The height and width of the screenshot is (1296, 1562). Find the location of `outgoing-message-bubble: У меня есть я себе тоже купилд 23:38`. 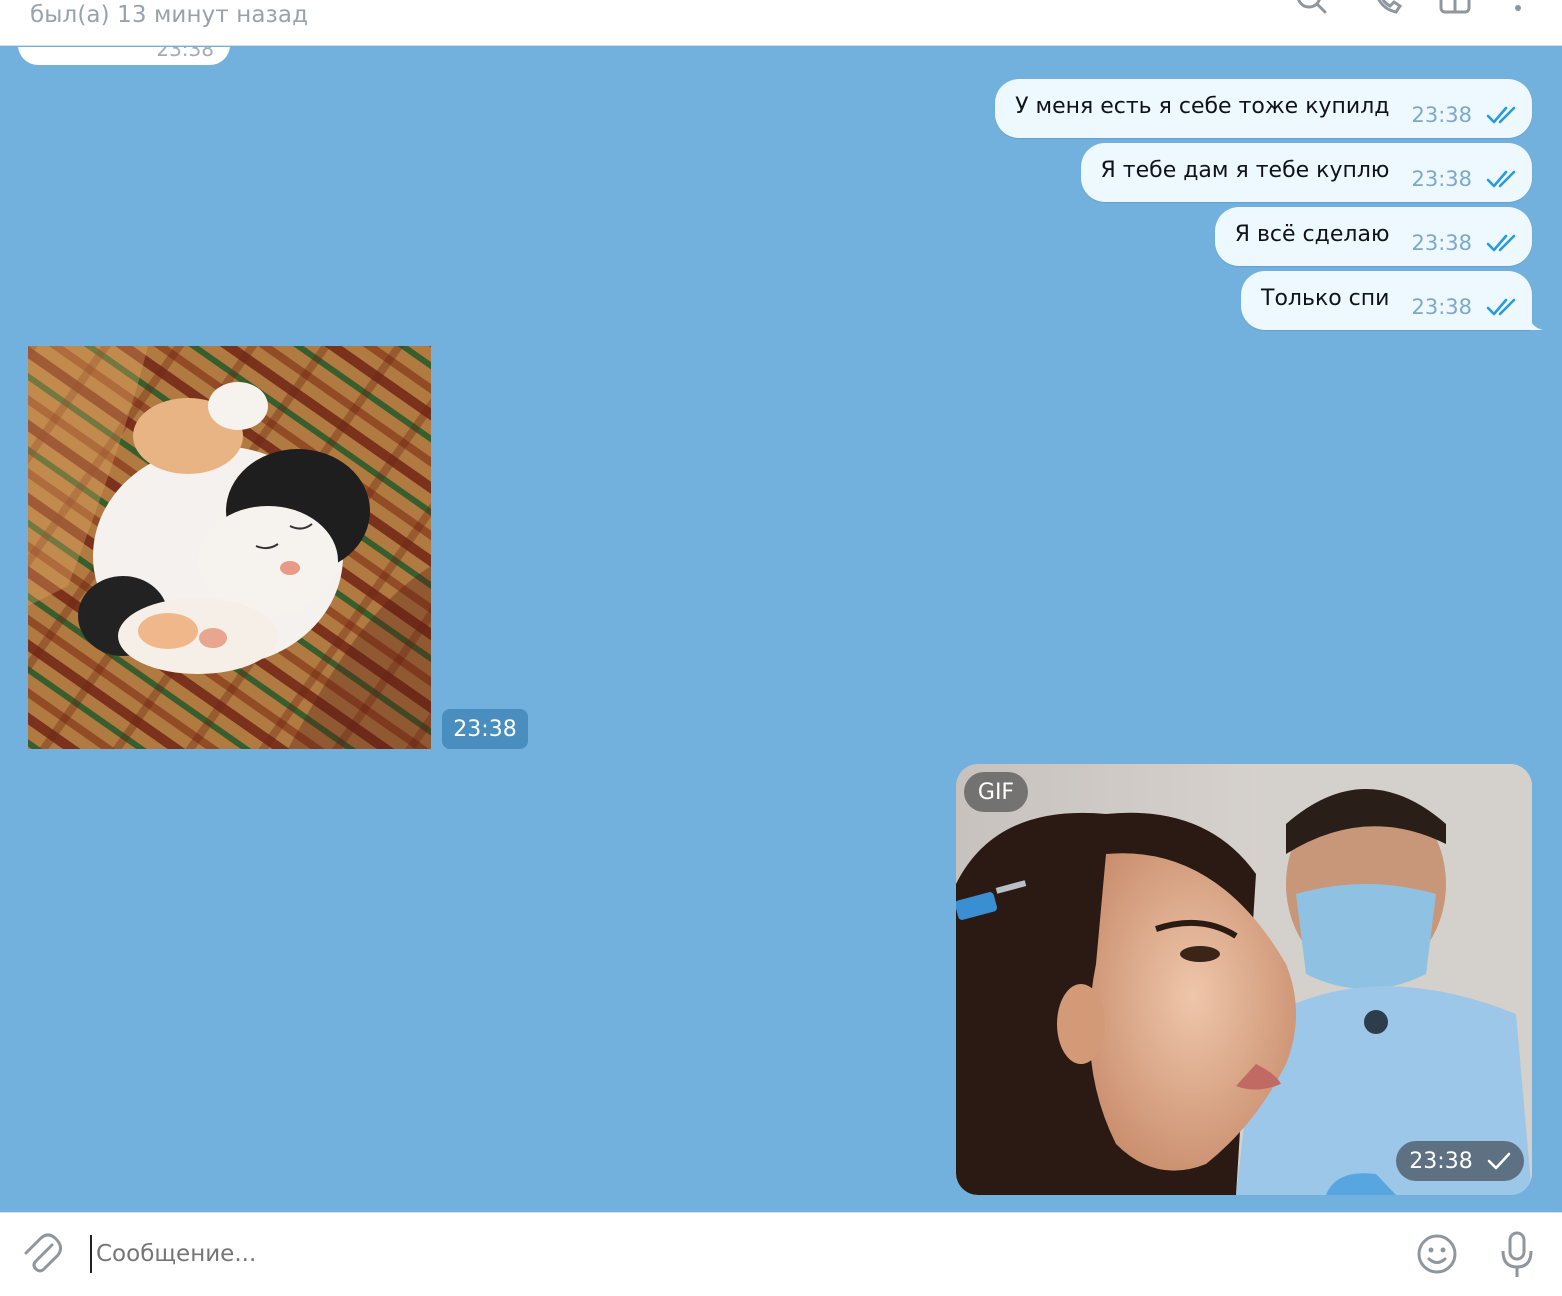

outgoing-message-bubble: У меня есть я себе тоже купилд 23:38 is located at coordinates (1263, 108).